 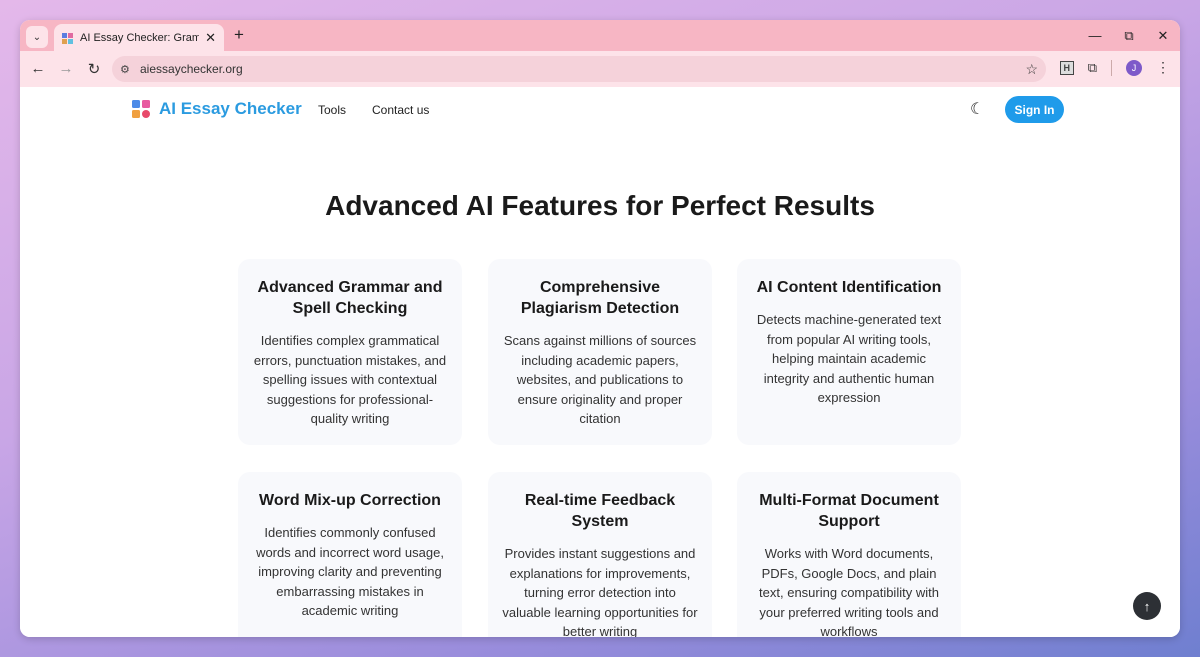 What do you see at coordinates (94, 69) in the screenshot?
I see `reload-icon: ↻` at bounding box center [94, 69].